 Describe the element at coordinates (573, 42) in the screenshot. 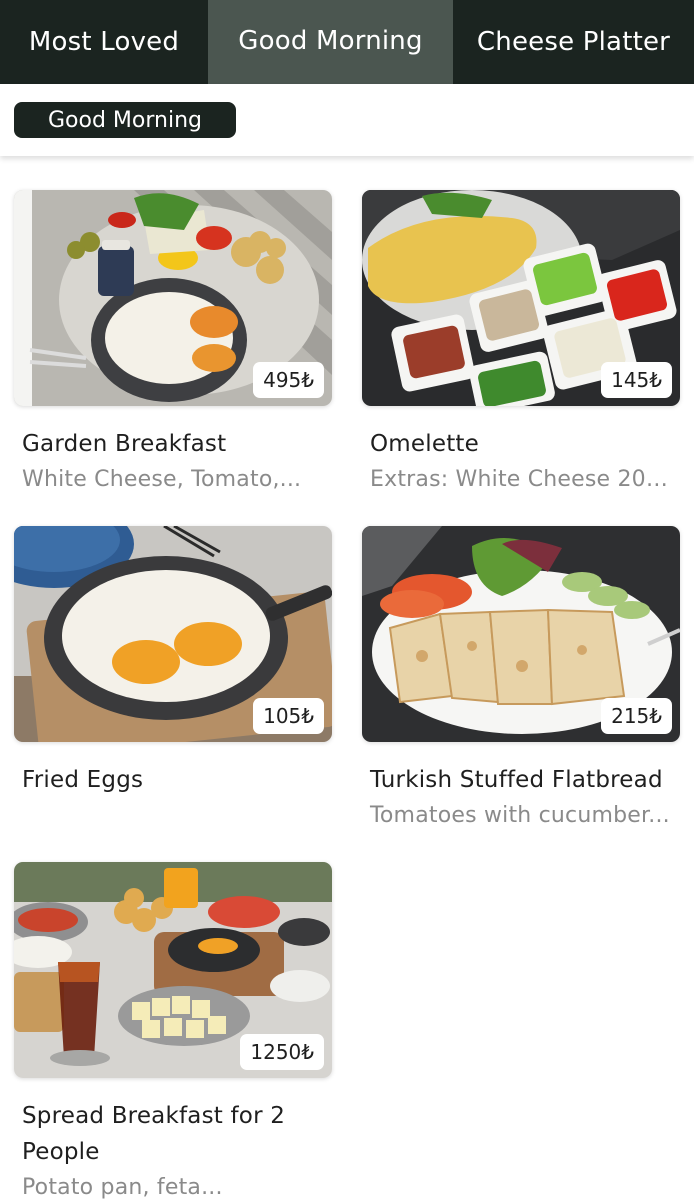

I see `tab-cheese-platter: Cheese Platter` at that location.